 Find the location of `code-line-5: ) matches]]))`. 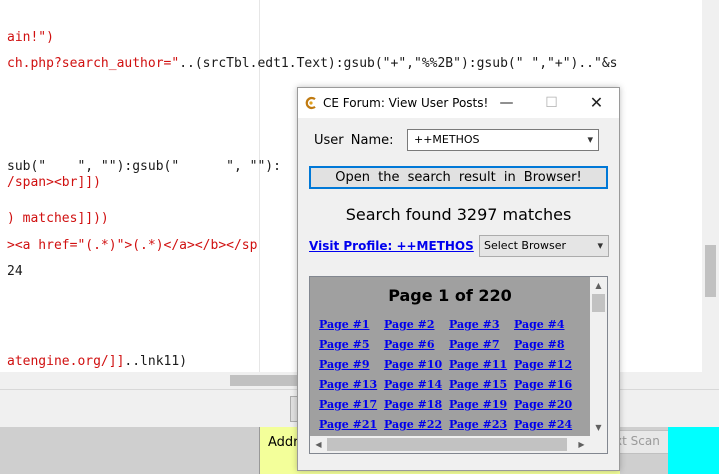

code-line-5: ) matches]])) is located at coordinates (58, 219).